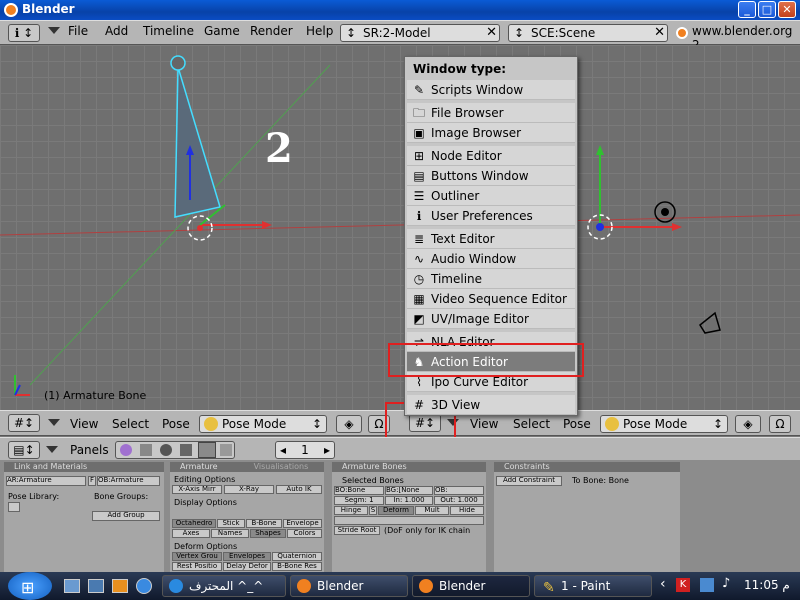 This screenshot has height=600, width=800. I want to click on menu-render: Render, so click(271, 31).